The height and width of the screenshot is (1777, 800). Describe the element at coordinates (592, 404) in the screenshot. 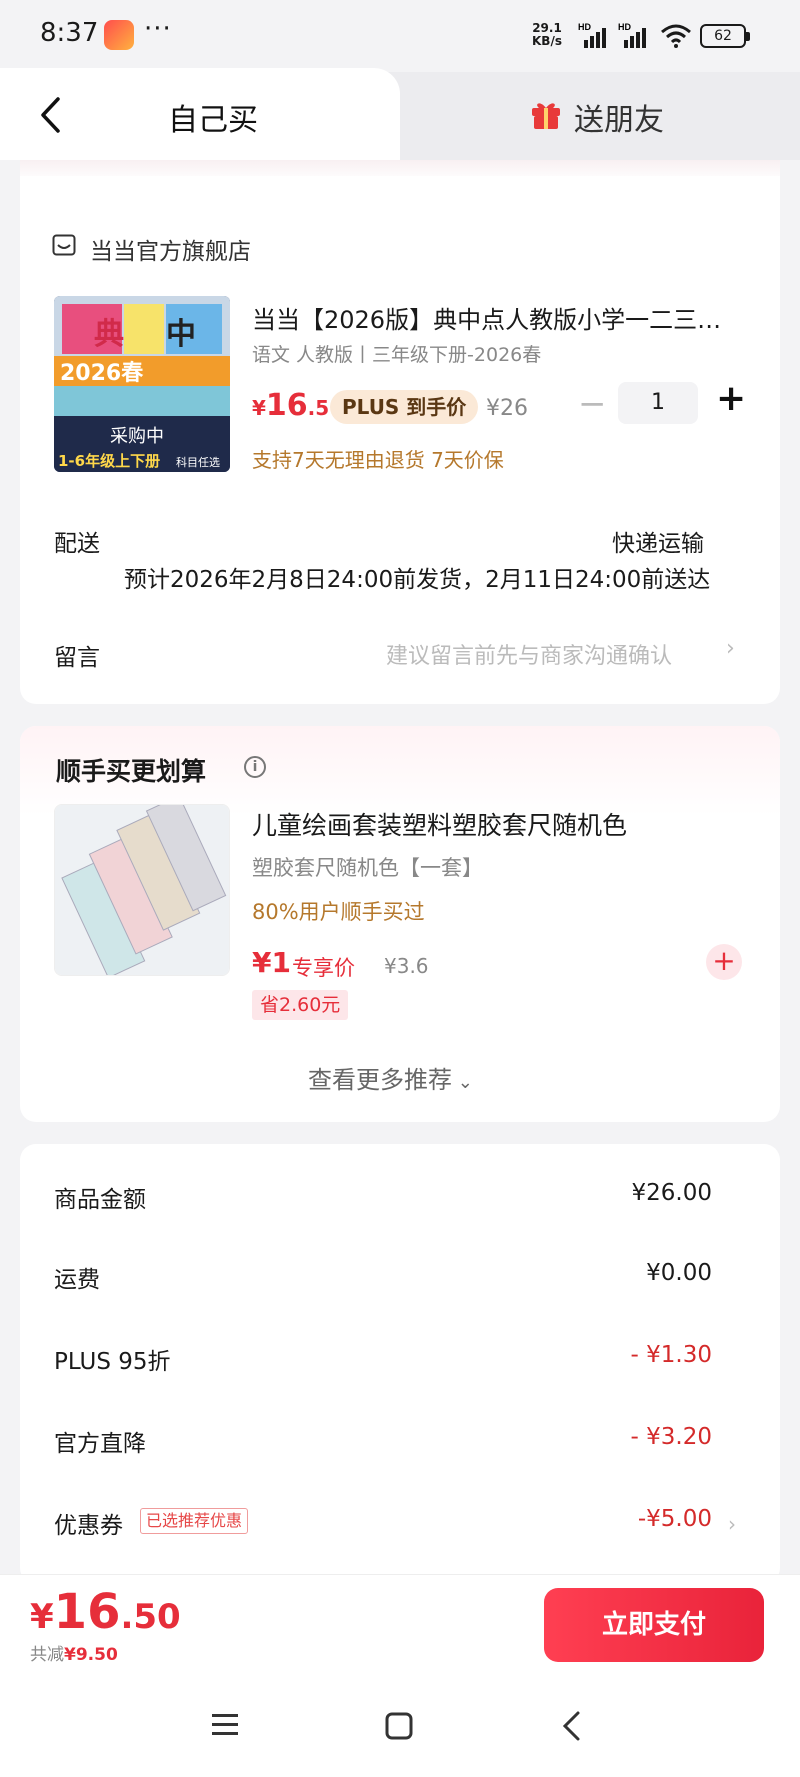

I see `quantity-minus-button: −` at that location.